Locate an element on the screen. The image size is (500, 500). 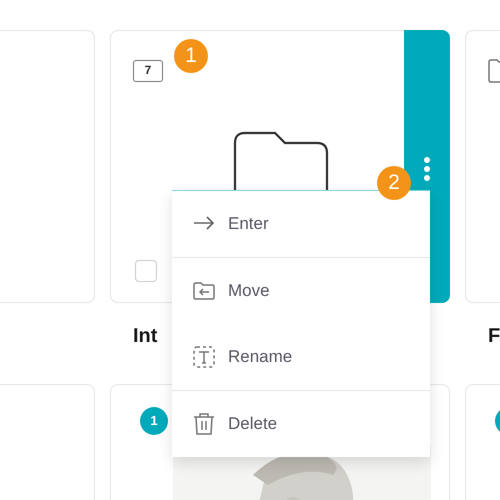
menu-item: Rename is located at coordinates (301, 357).